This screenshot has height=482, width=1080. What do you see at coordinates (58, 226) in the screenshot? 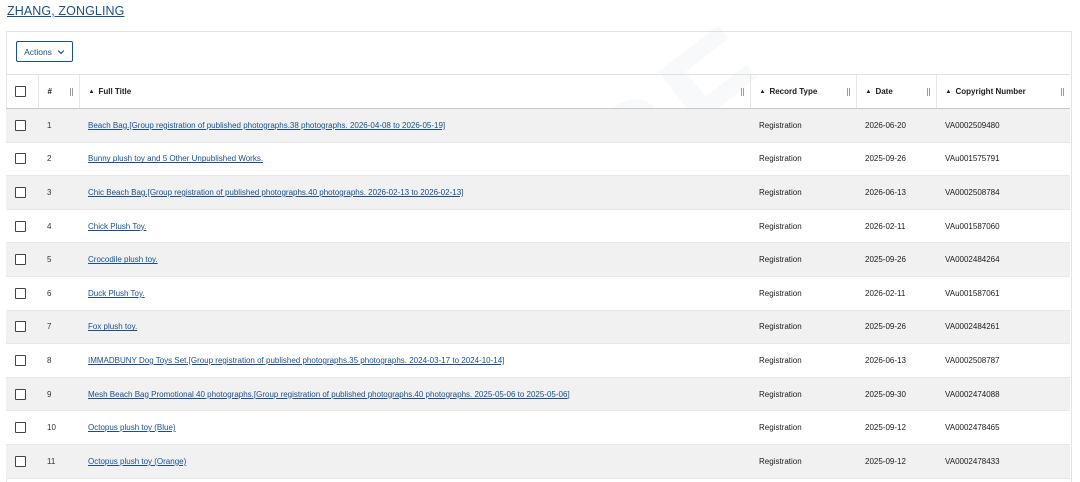
I see `row-number: 4` at bounding box center [58, 226].